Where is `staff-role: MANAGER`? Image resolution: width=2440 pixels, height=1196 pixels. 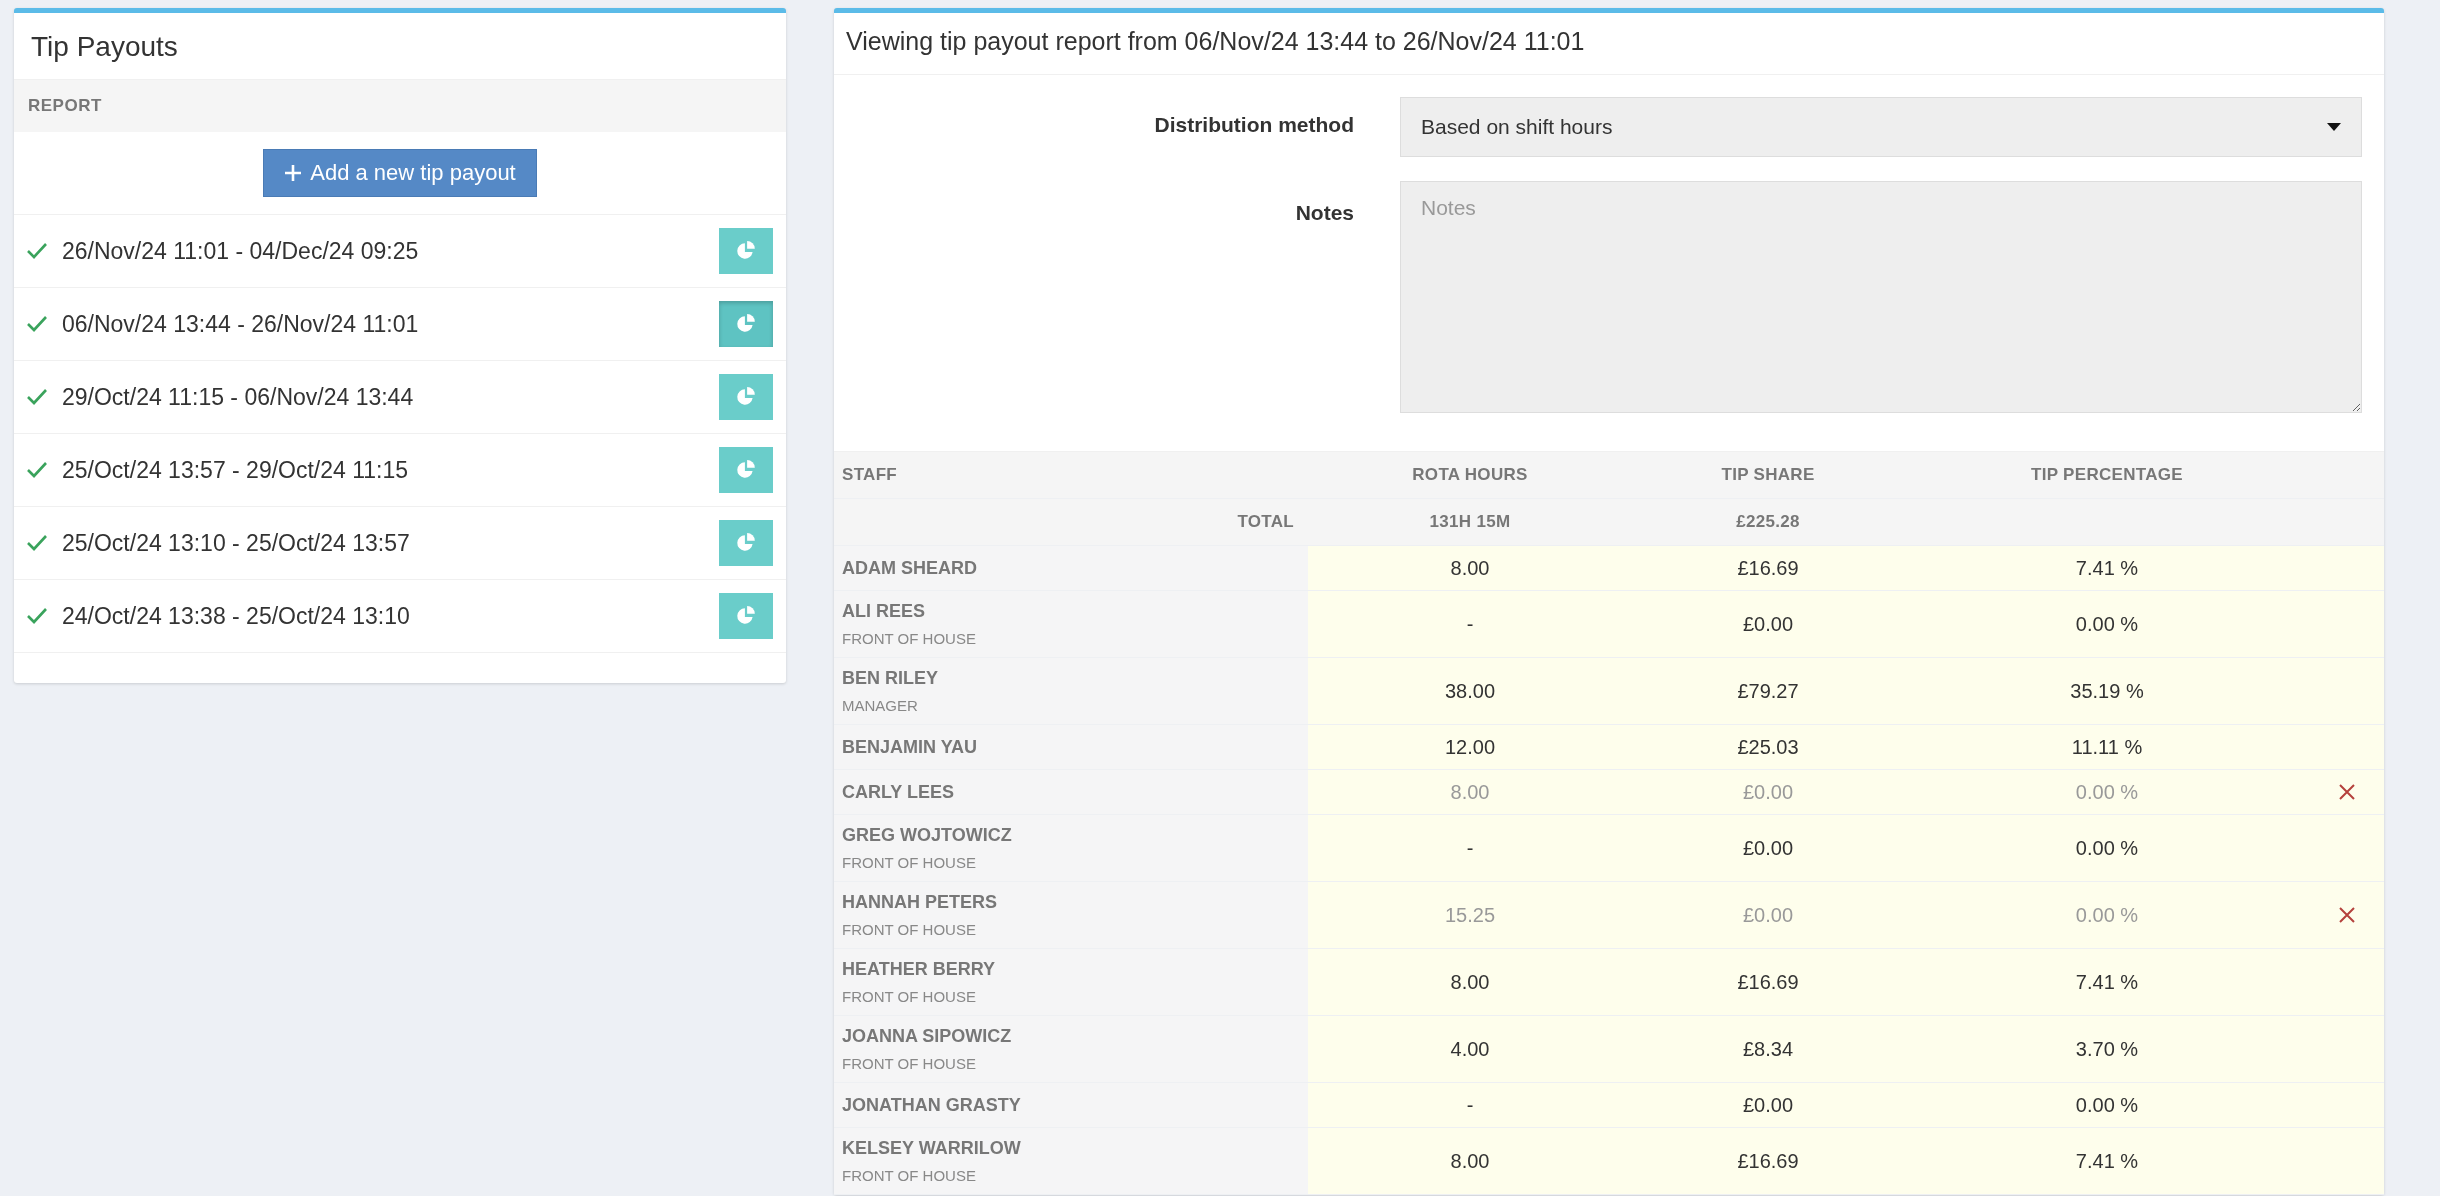
staff-role: MANAGER is located at coordinates (880, 705).